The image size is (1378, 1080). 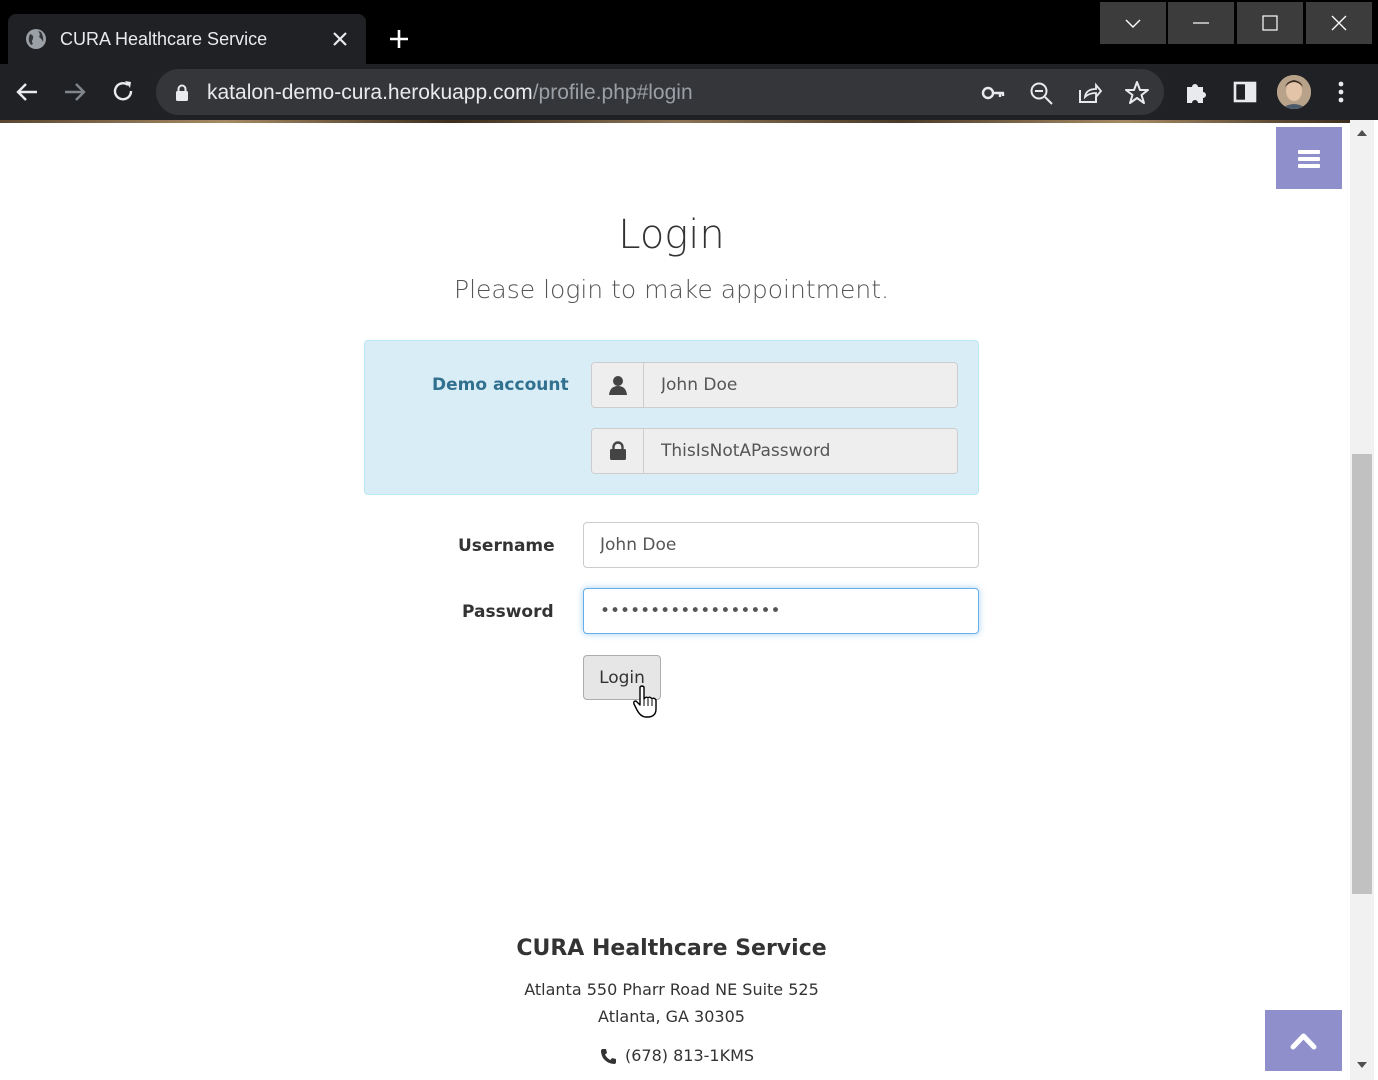 I want to click on chevron-down-icon, so click(x=1133, y=23).